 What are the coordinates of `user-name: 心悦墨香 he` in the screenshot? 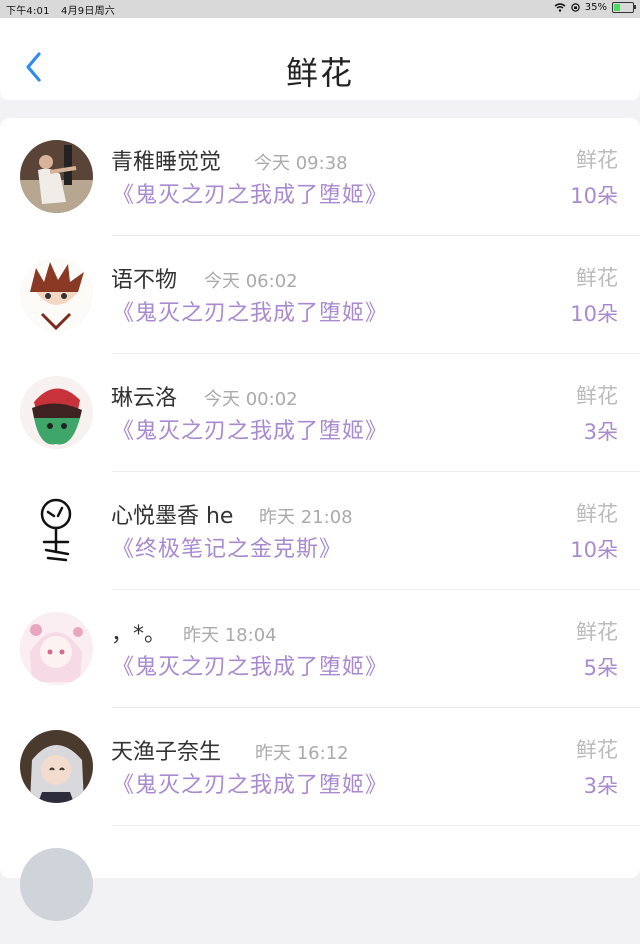 It's located at (172, 516).